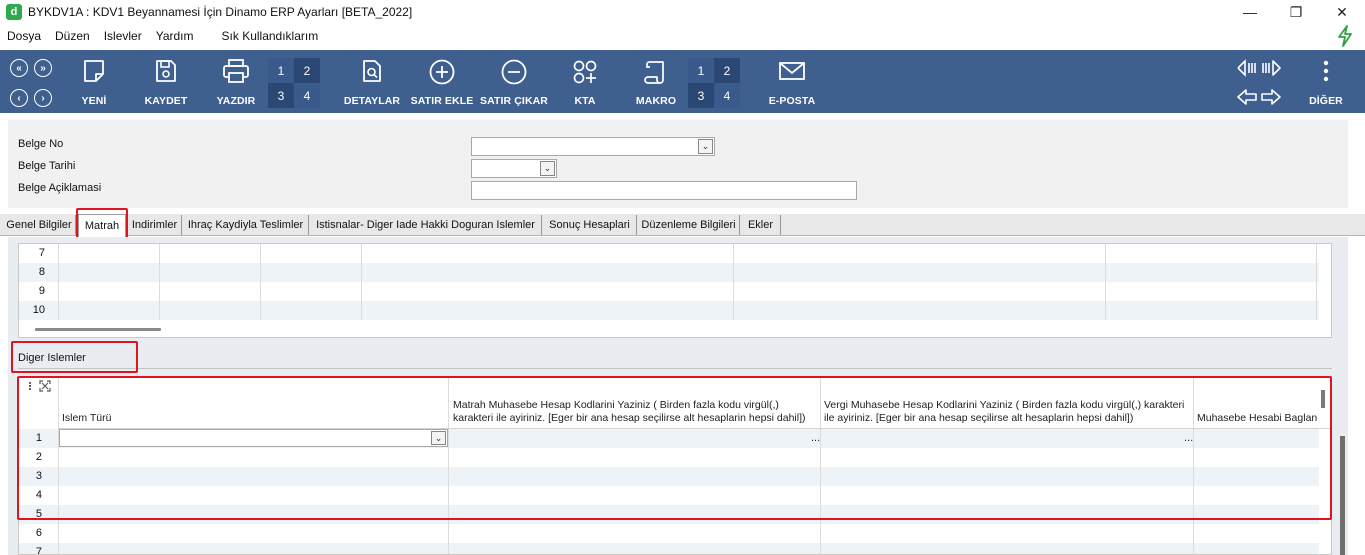 The height and width of the screenshot is (555, 1365). I want to click on save-label: KAYDET, so click(166, 101).